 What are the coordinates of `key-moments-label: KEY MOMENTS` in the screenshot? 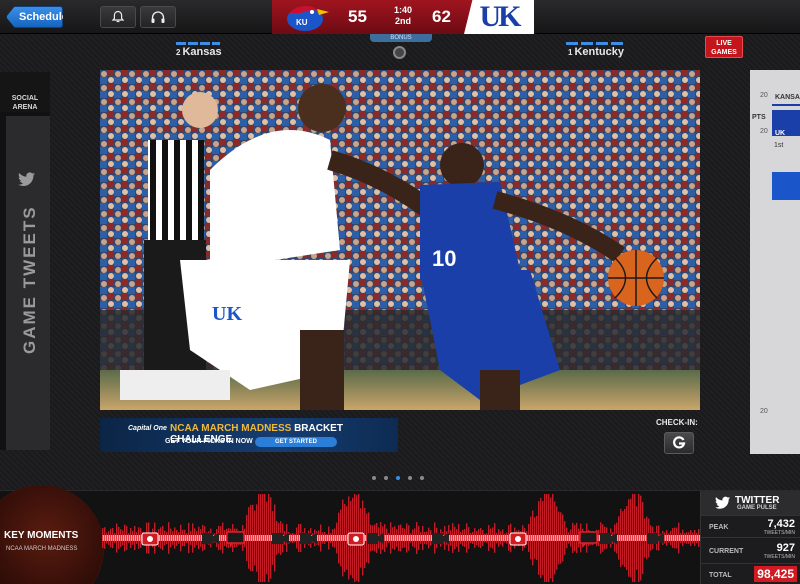 It's located at (41, 535).